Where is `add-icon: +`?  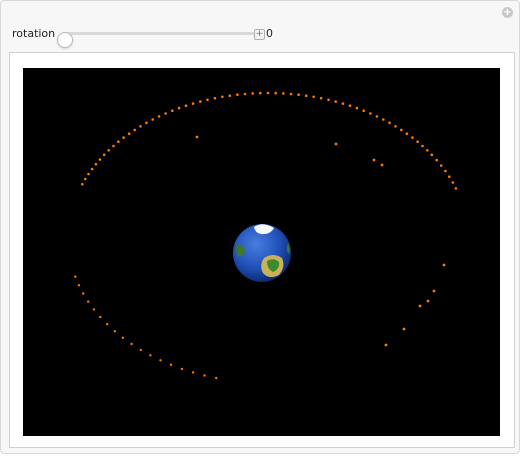 add-icon: + is located at coordinates (507, 12).